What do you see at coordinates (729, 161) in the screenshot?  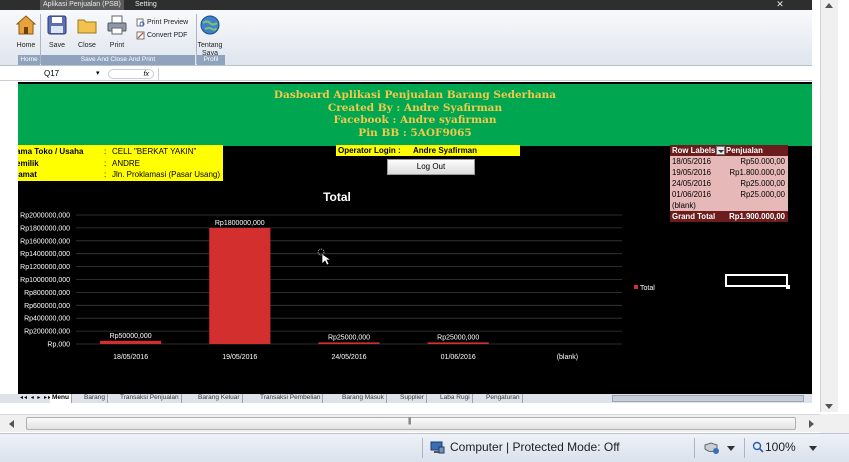 I see `pivot-row: 18/05/2016 Rp50.000,00` at bounding box center [729, 161].